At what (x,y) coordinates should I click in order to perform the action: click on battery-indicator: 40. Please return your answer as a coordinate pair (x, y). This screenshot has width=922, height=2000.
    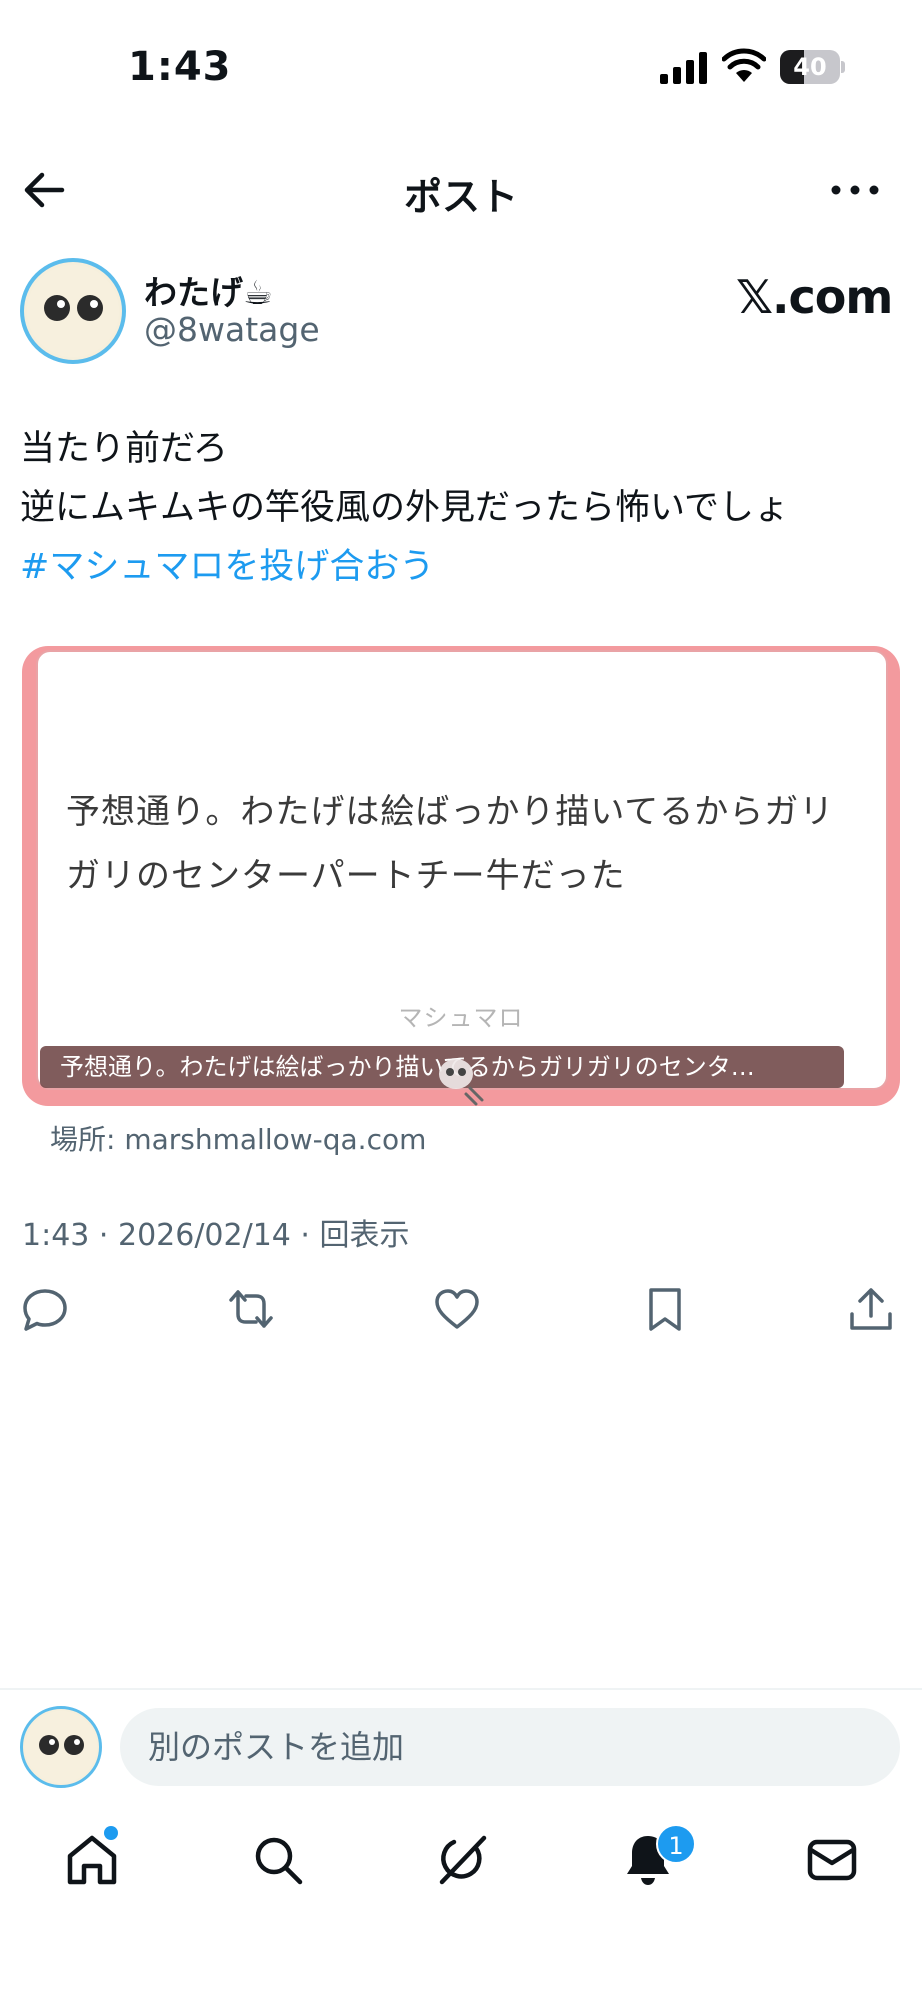
    Looking at the image, I should click on (812, 67).